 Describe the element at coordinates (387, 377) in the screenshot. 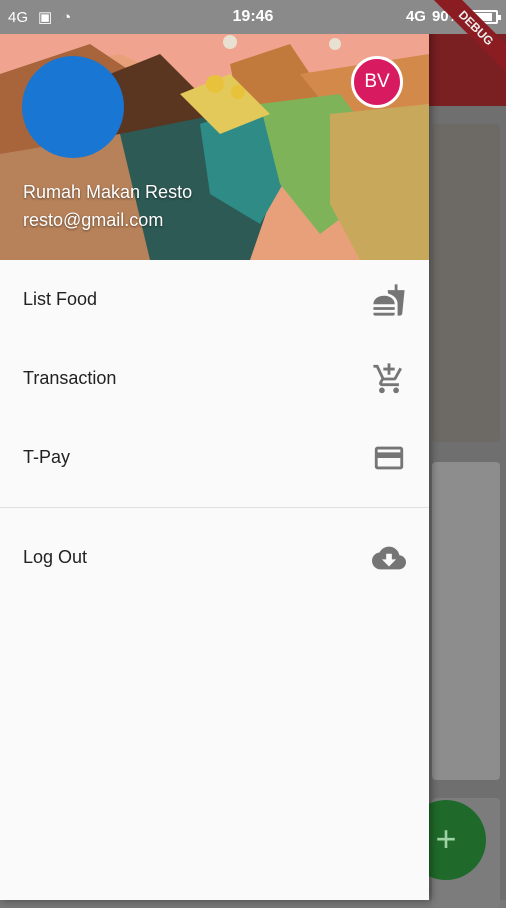

I see `add-shopping-cart-icon` at that location.